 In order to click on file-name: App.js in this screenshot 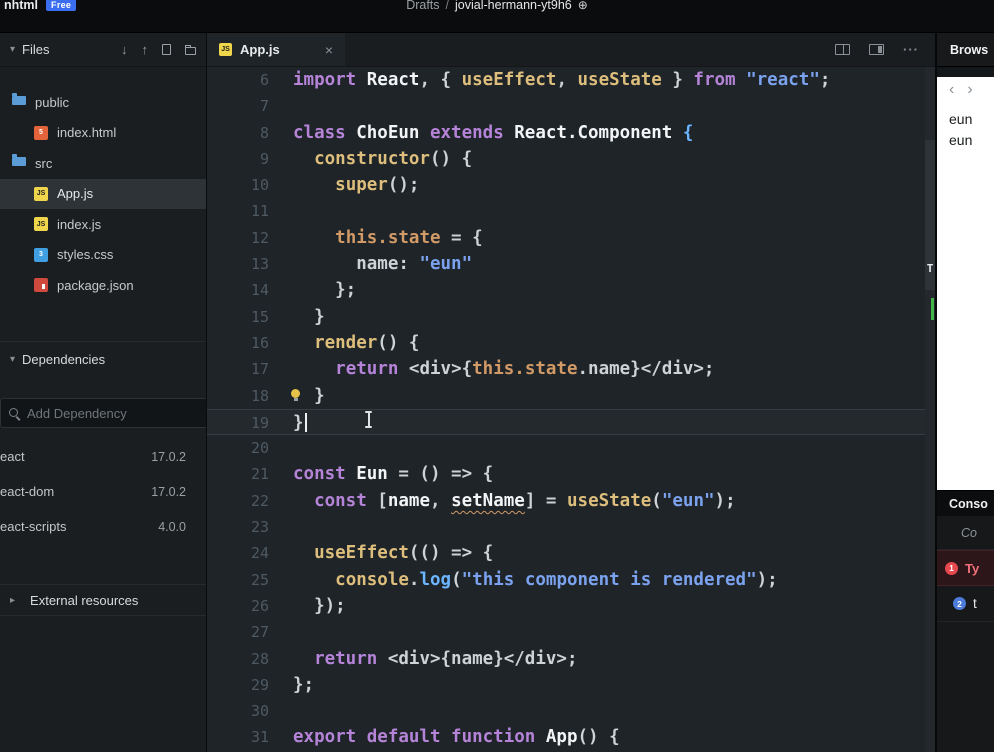, I will do `click(75, 194)`.